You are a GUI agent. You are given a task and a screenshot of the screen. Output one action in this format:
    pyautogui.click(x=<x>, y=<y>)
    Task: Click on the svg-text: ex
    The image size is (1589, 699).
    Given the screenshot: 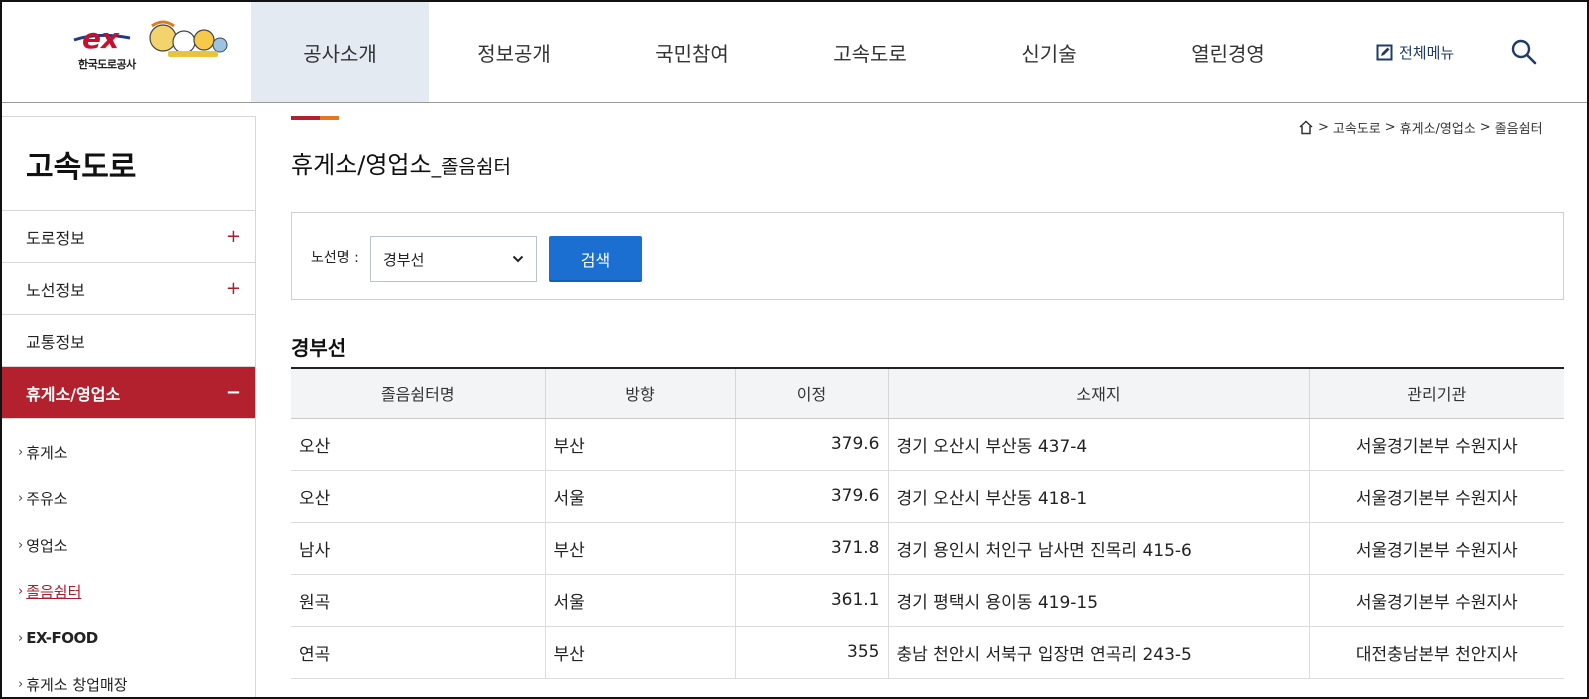 What is the action you would take?
    pyautogui.click(x=101, y=38)
    